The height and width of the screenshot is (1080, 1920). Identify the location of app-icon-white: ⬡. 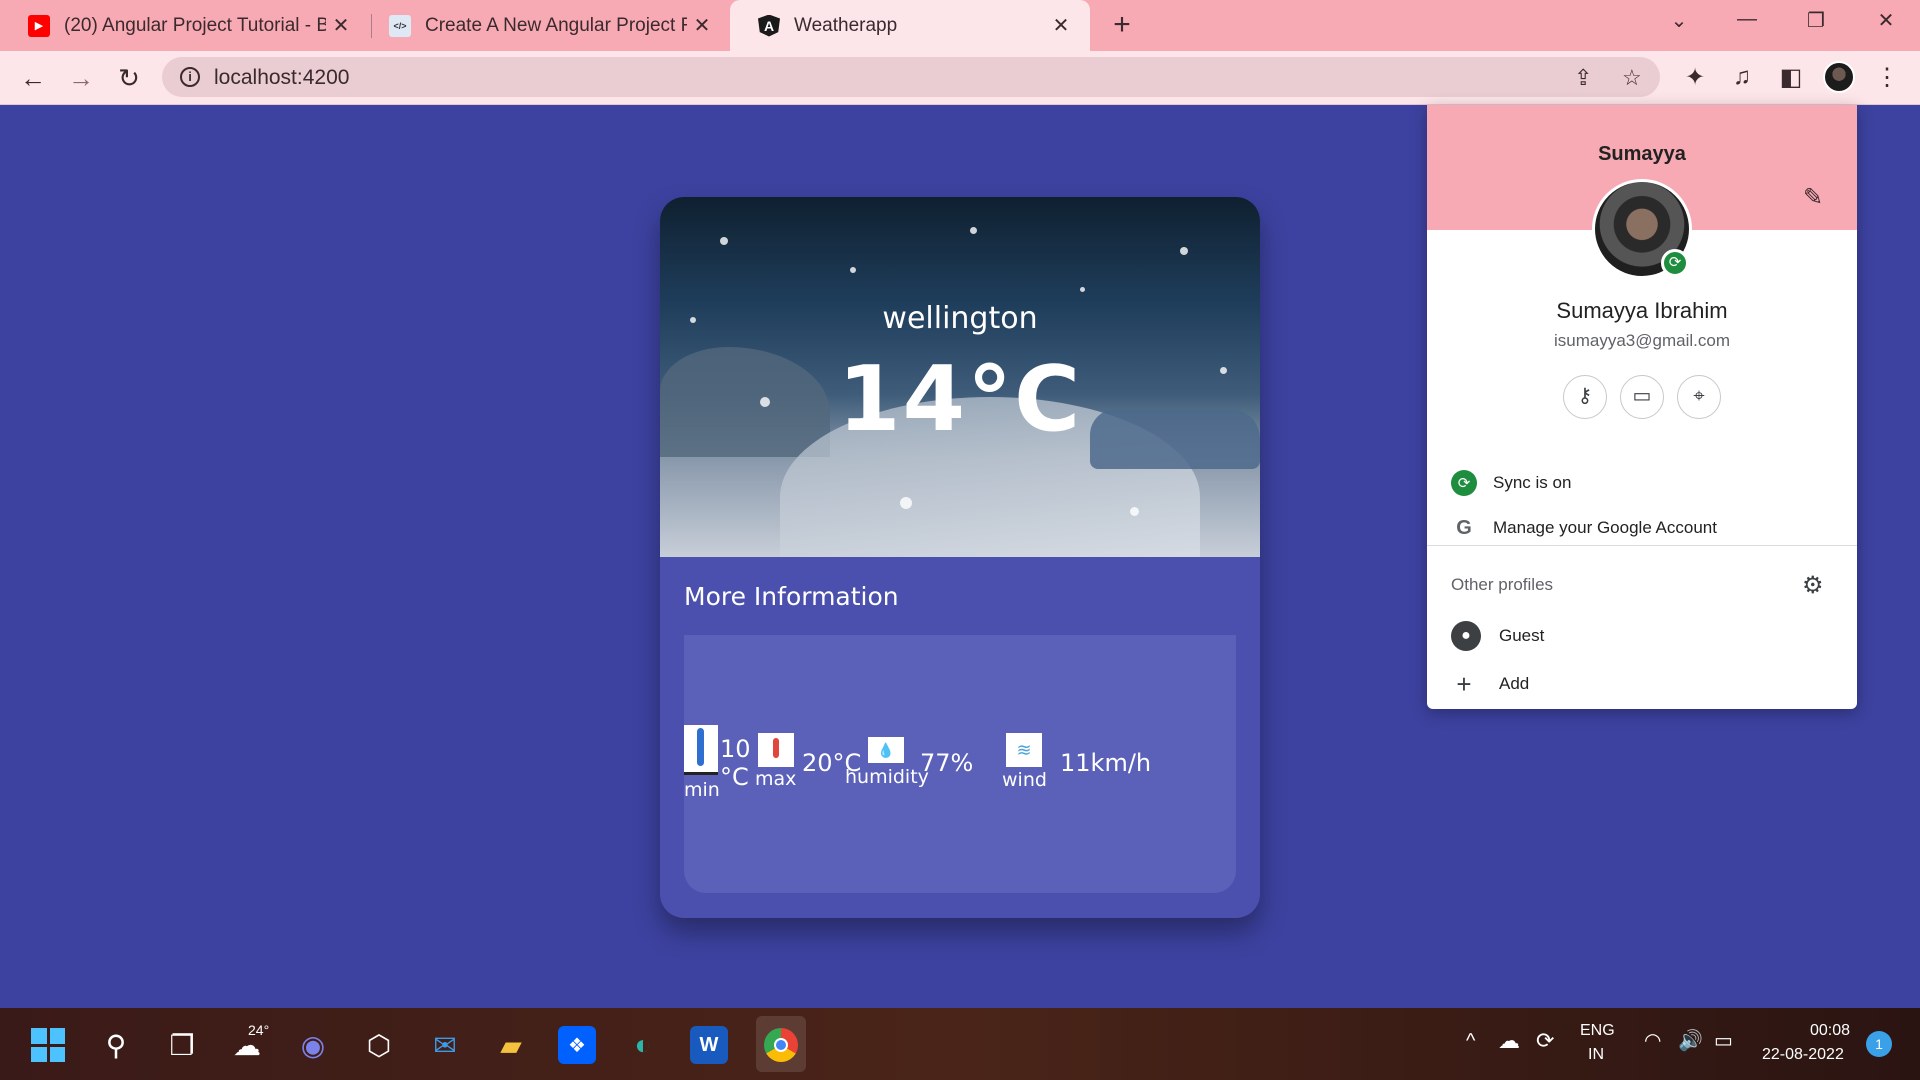
(379, 1045).